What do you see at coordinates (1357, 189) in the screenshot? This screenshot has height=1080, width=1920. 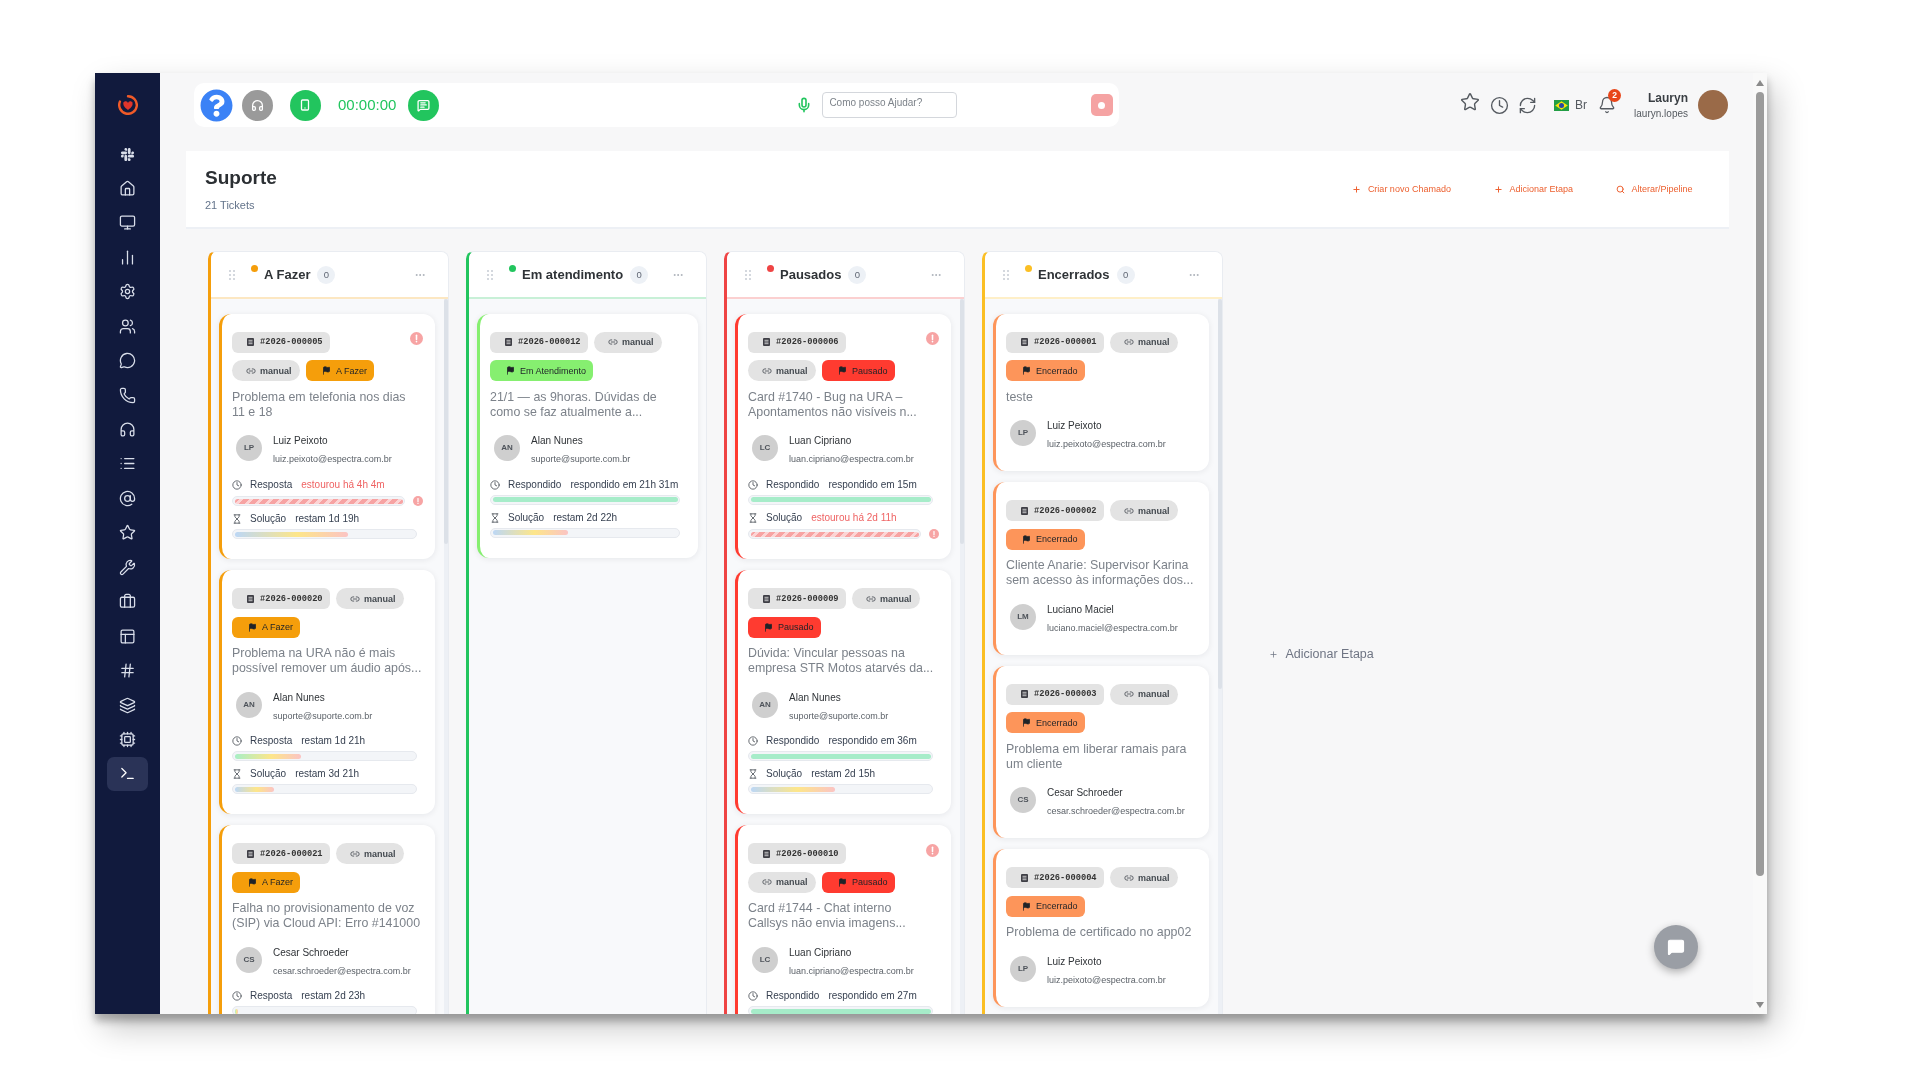 I see `plus-icon` at bounding box center [1357, 189].